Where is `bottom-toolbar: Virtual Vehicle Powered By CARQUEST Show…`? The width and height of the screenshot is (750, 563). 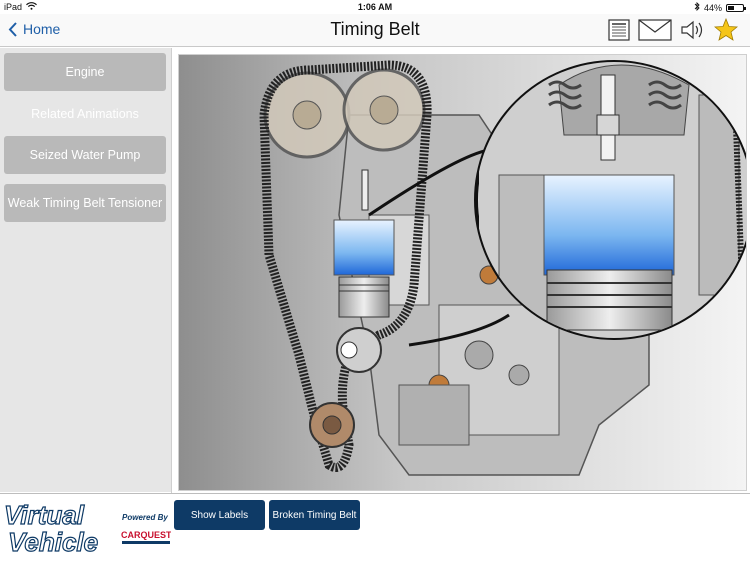 bottom-toolbar: Virtual Vehicle Powered By CARQUEST Show… is located at coordinates (375, 528).